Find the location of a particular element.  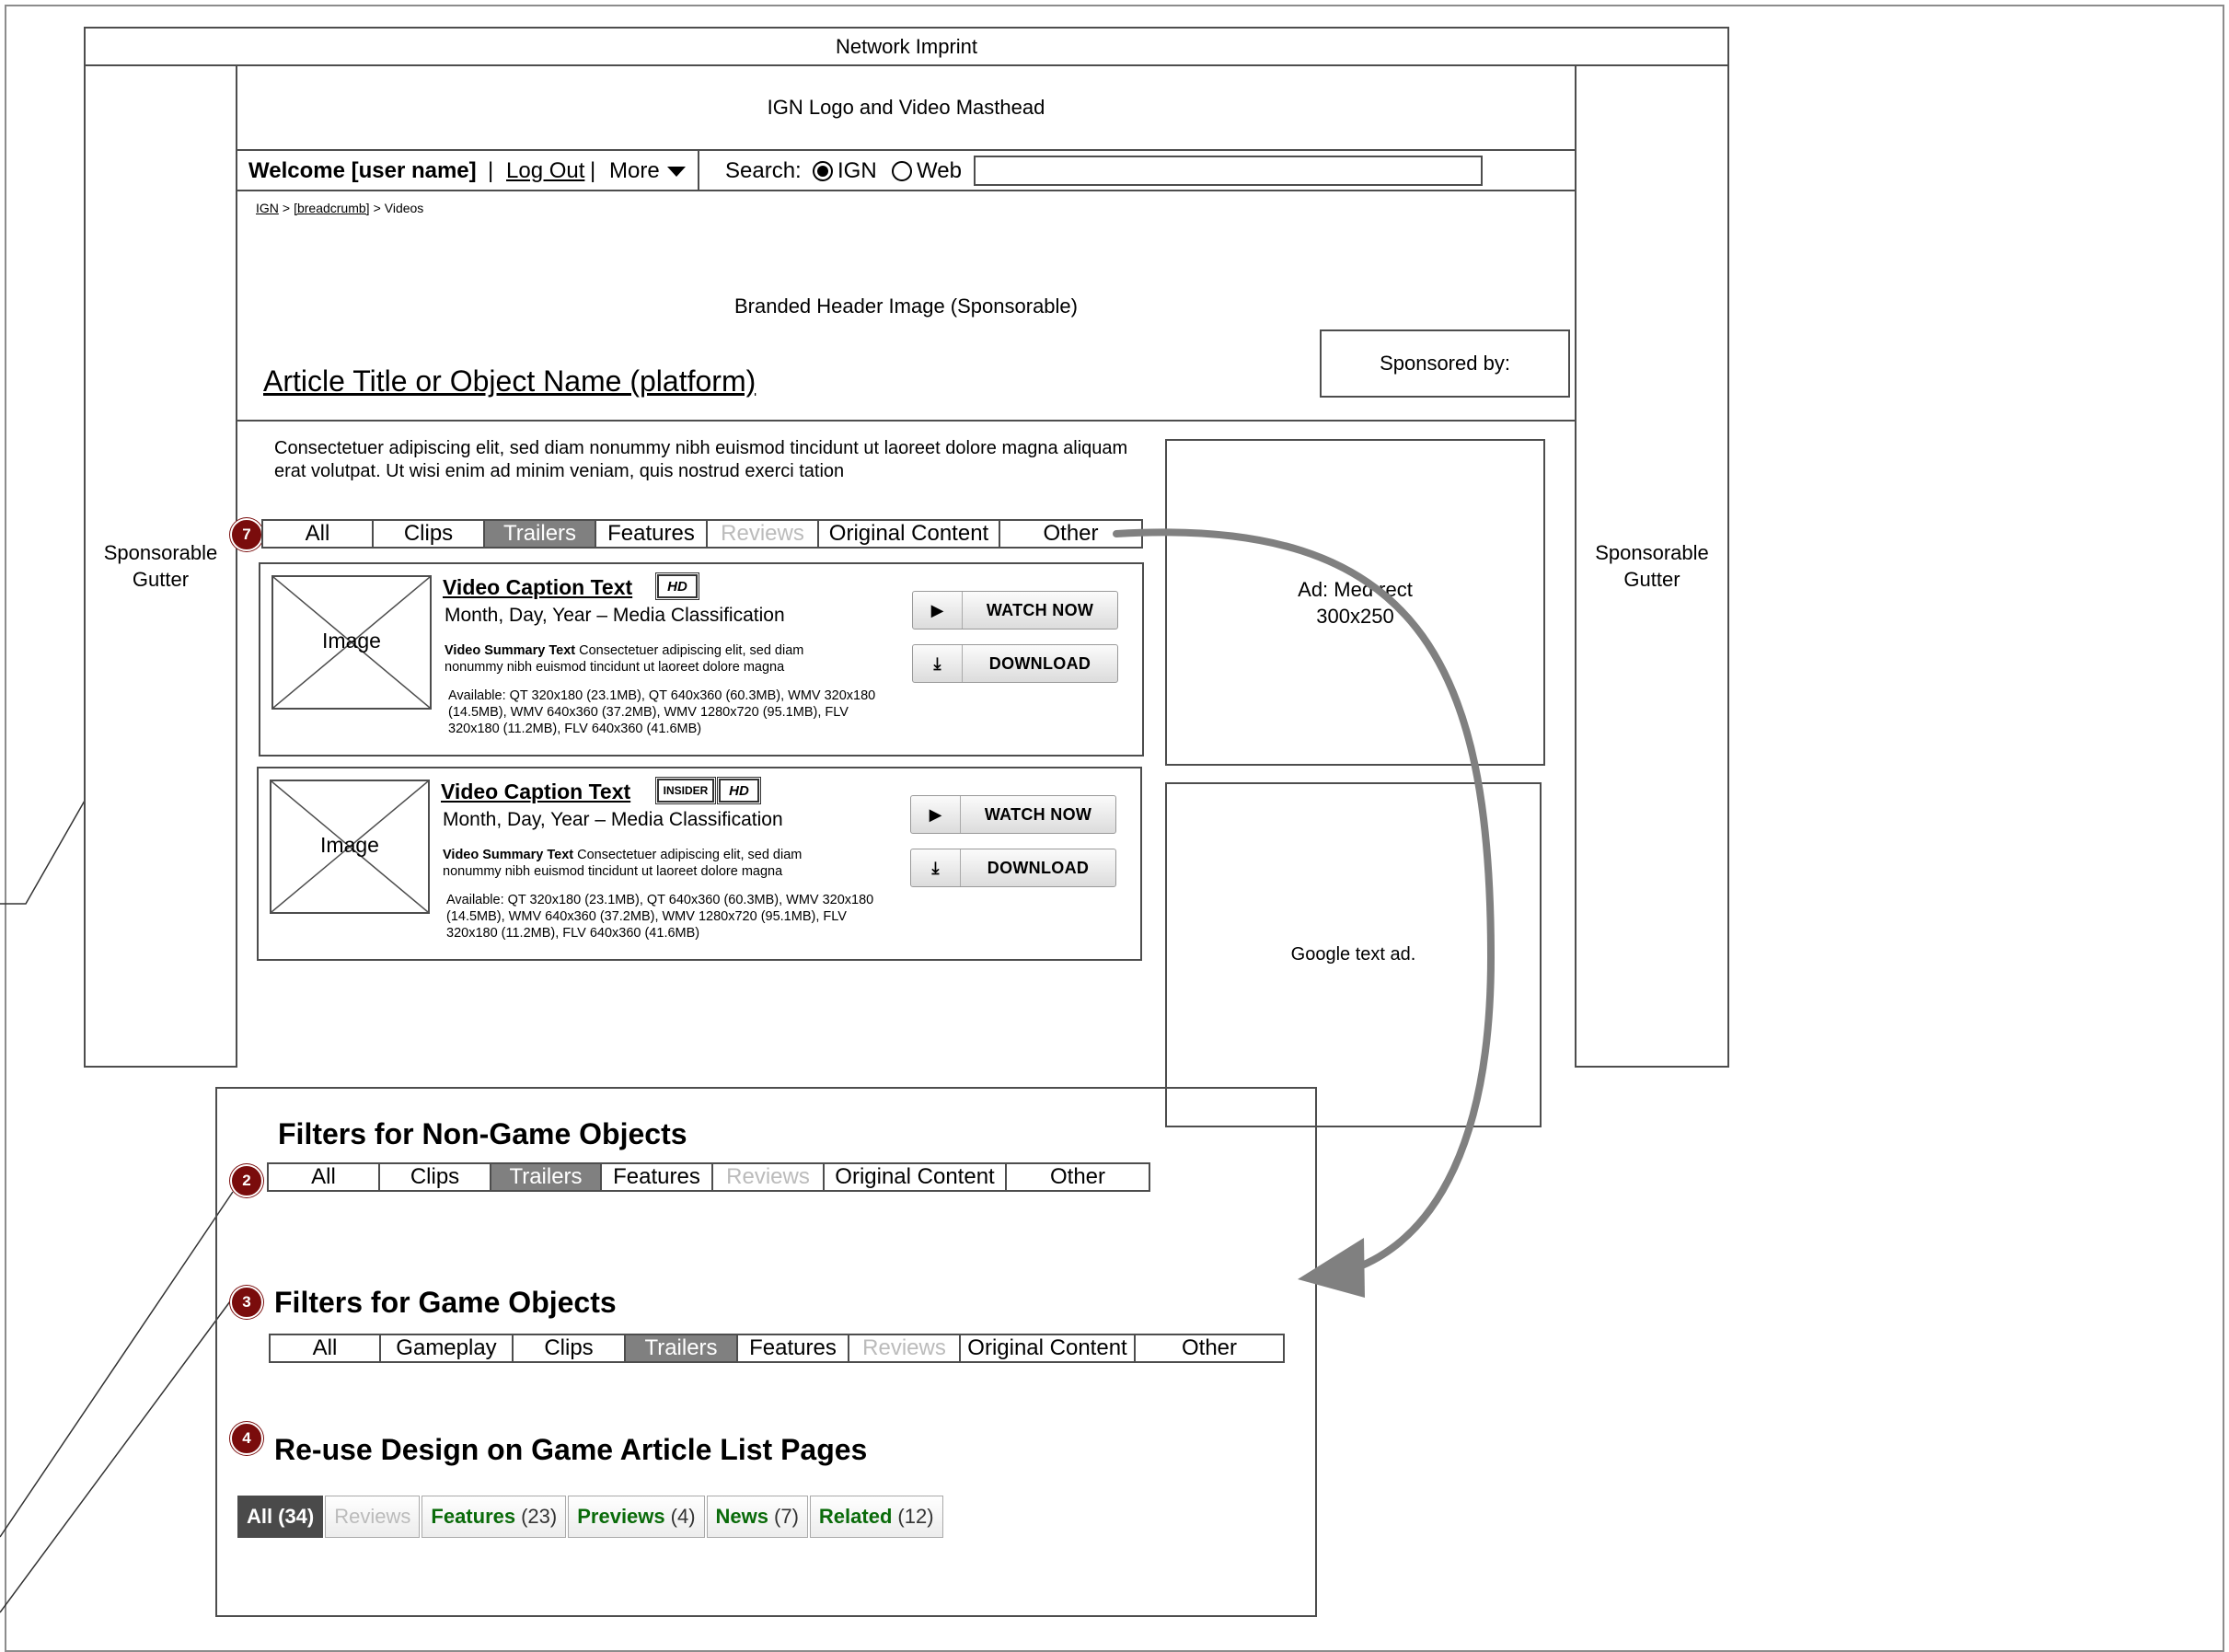

tab-count: (34) is located at coordinates (296, 1516).